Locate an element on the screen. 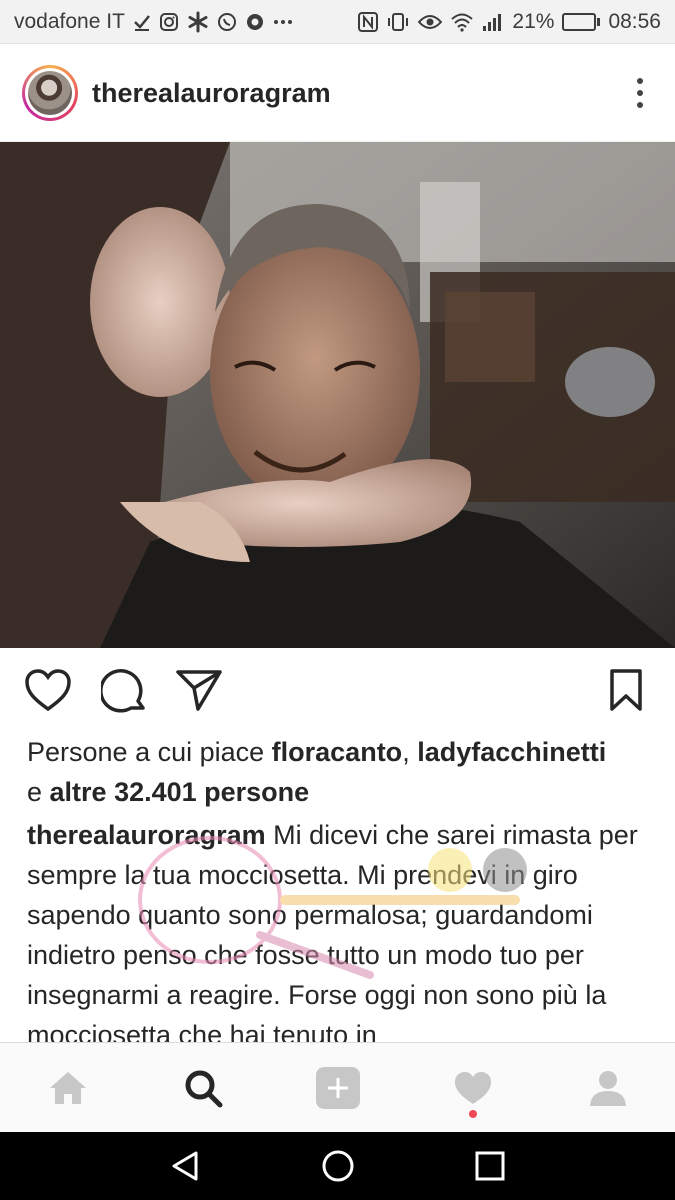 The width and height of the screenshot is (675, 1200). comment-icon is located at coordinates (124, 691).